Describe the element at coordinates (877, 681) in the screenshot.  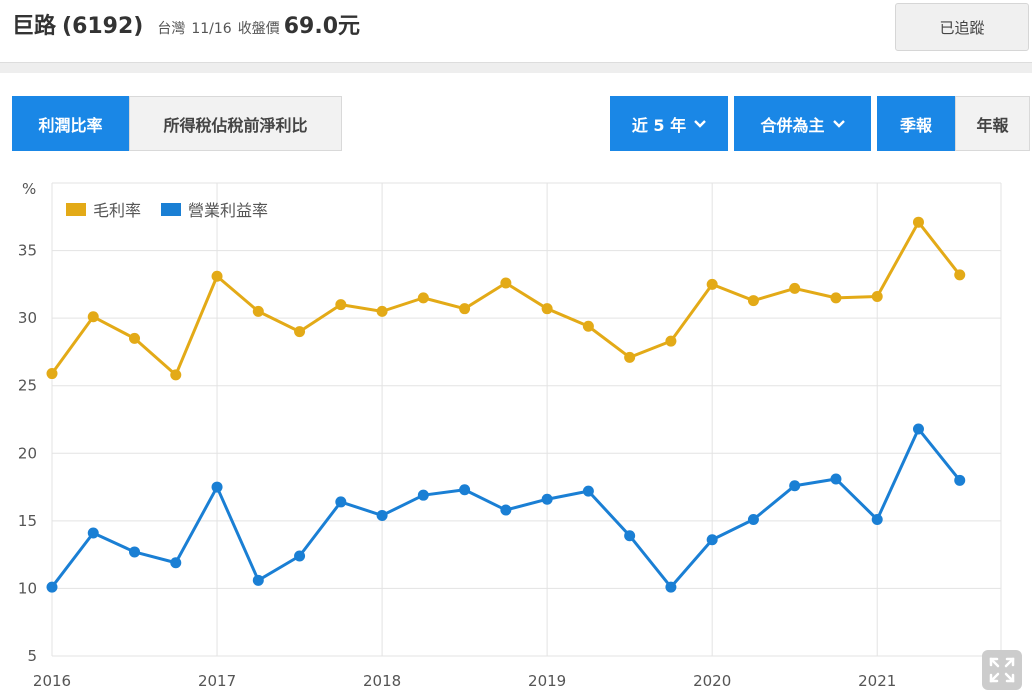
I see `x-tick-label: 2021` at that location.